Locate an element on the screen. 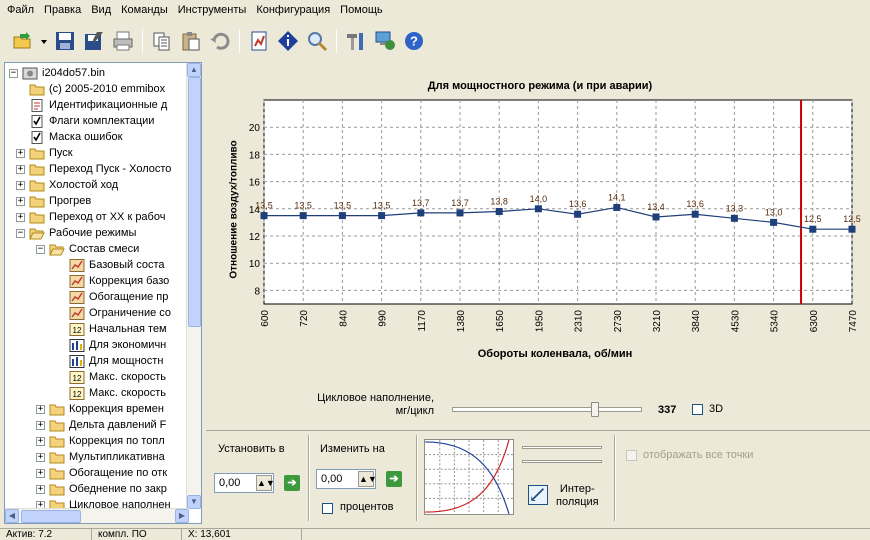 The width and height of the screenshot is (870, 540). tree-item: Обогащение пр is located at coordinates (118, 297).